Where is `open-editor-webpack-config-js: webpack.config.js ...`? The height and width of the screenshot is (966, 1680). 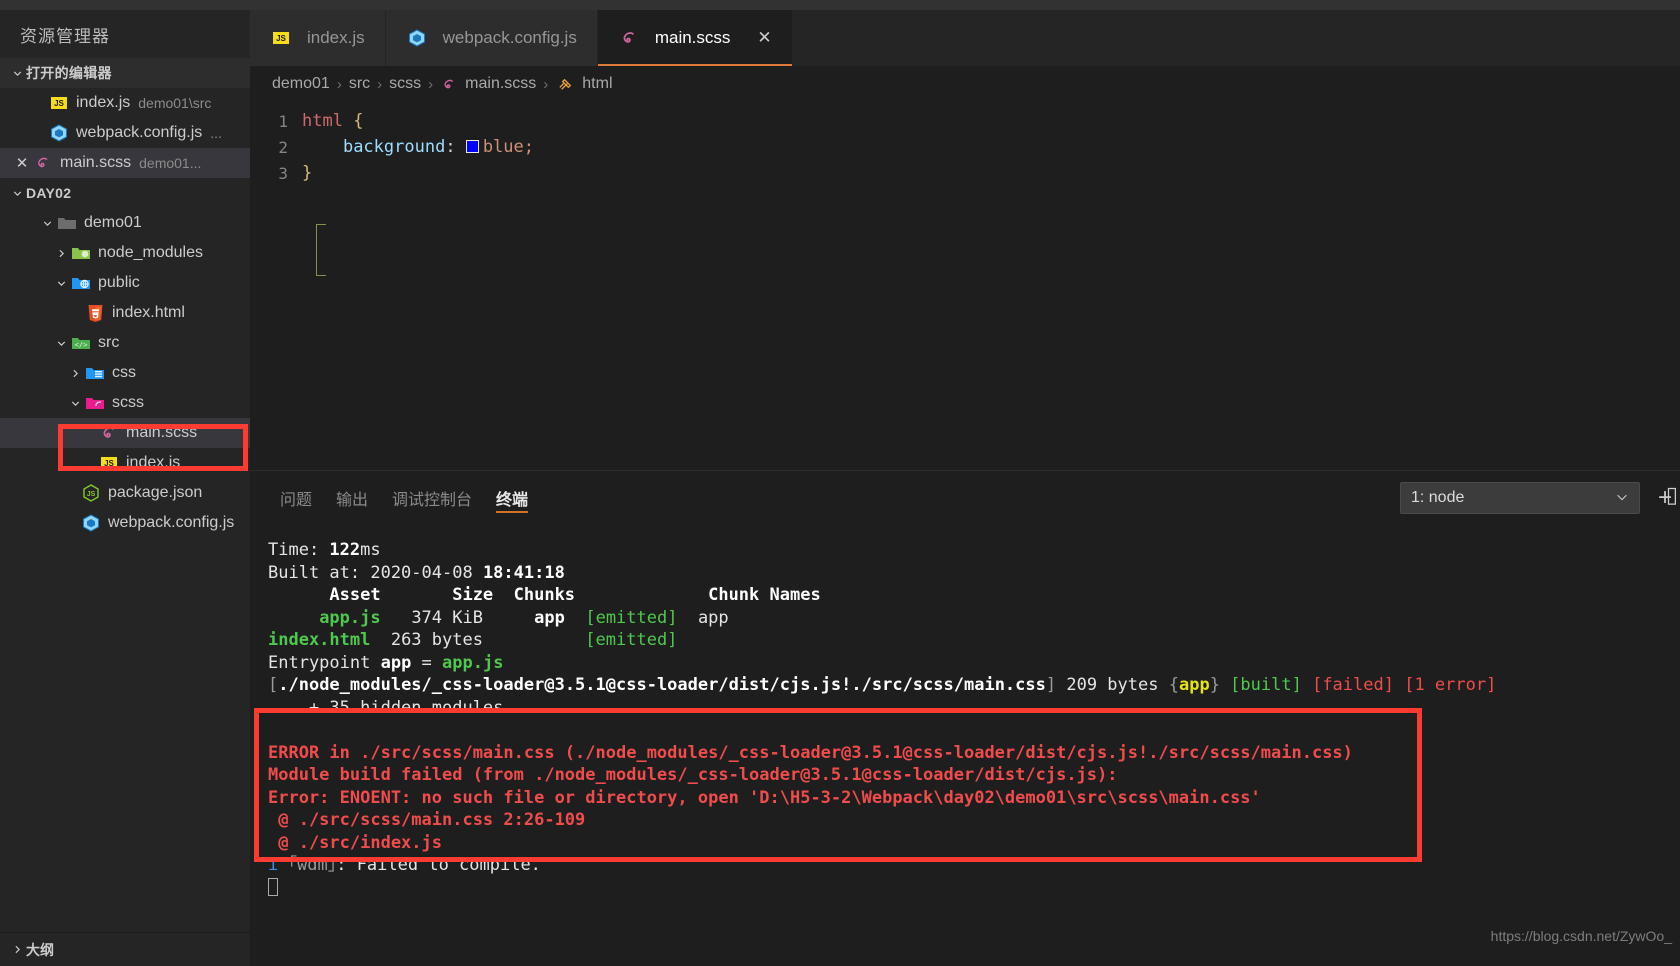 open-editor-webpack-config-js: webpack.config.js ... is located at coordinates (125, 133).